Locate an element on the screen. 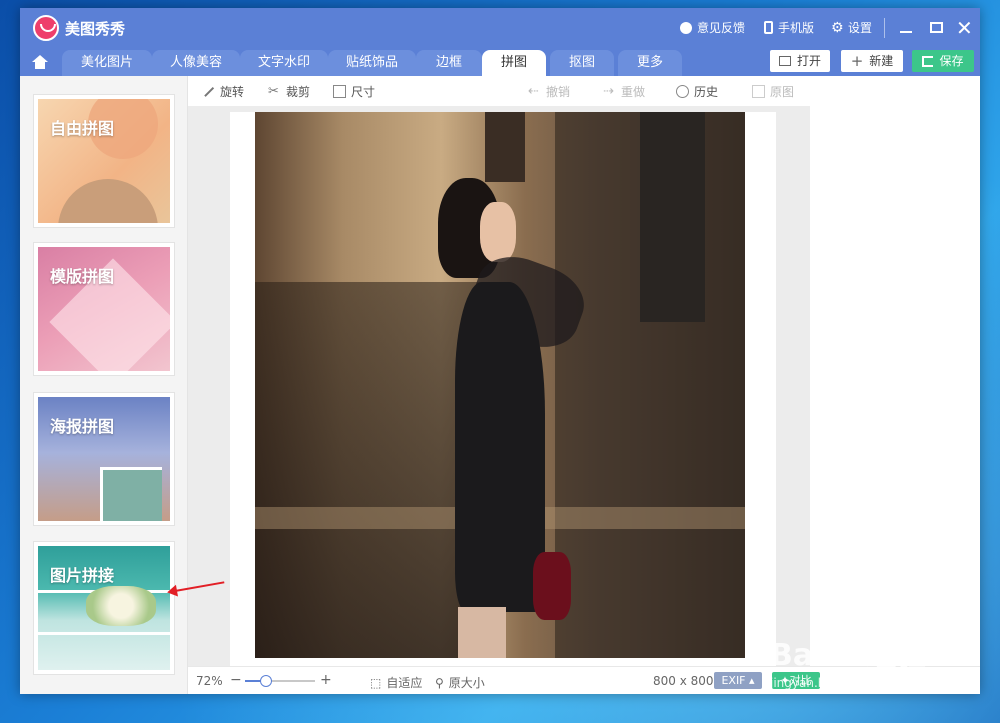  tab-collage: 拼图 is located at coordinates (514, 63).